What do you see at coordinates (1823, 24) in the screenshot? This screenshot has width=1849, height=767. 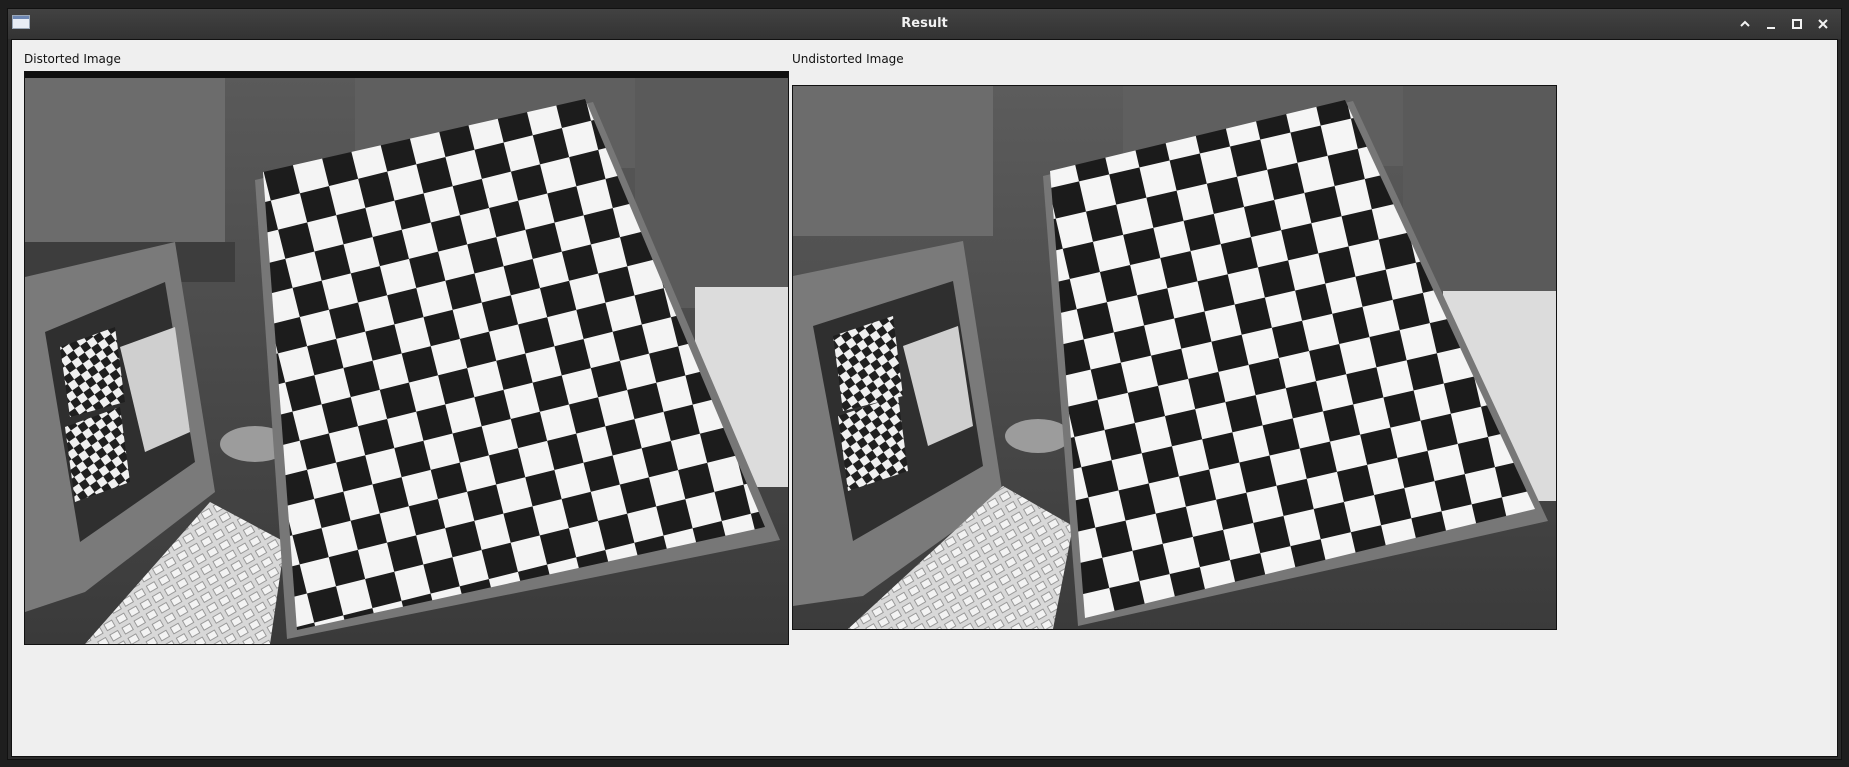 I see `close-icon` at bounding box center [1823, 24].